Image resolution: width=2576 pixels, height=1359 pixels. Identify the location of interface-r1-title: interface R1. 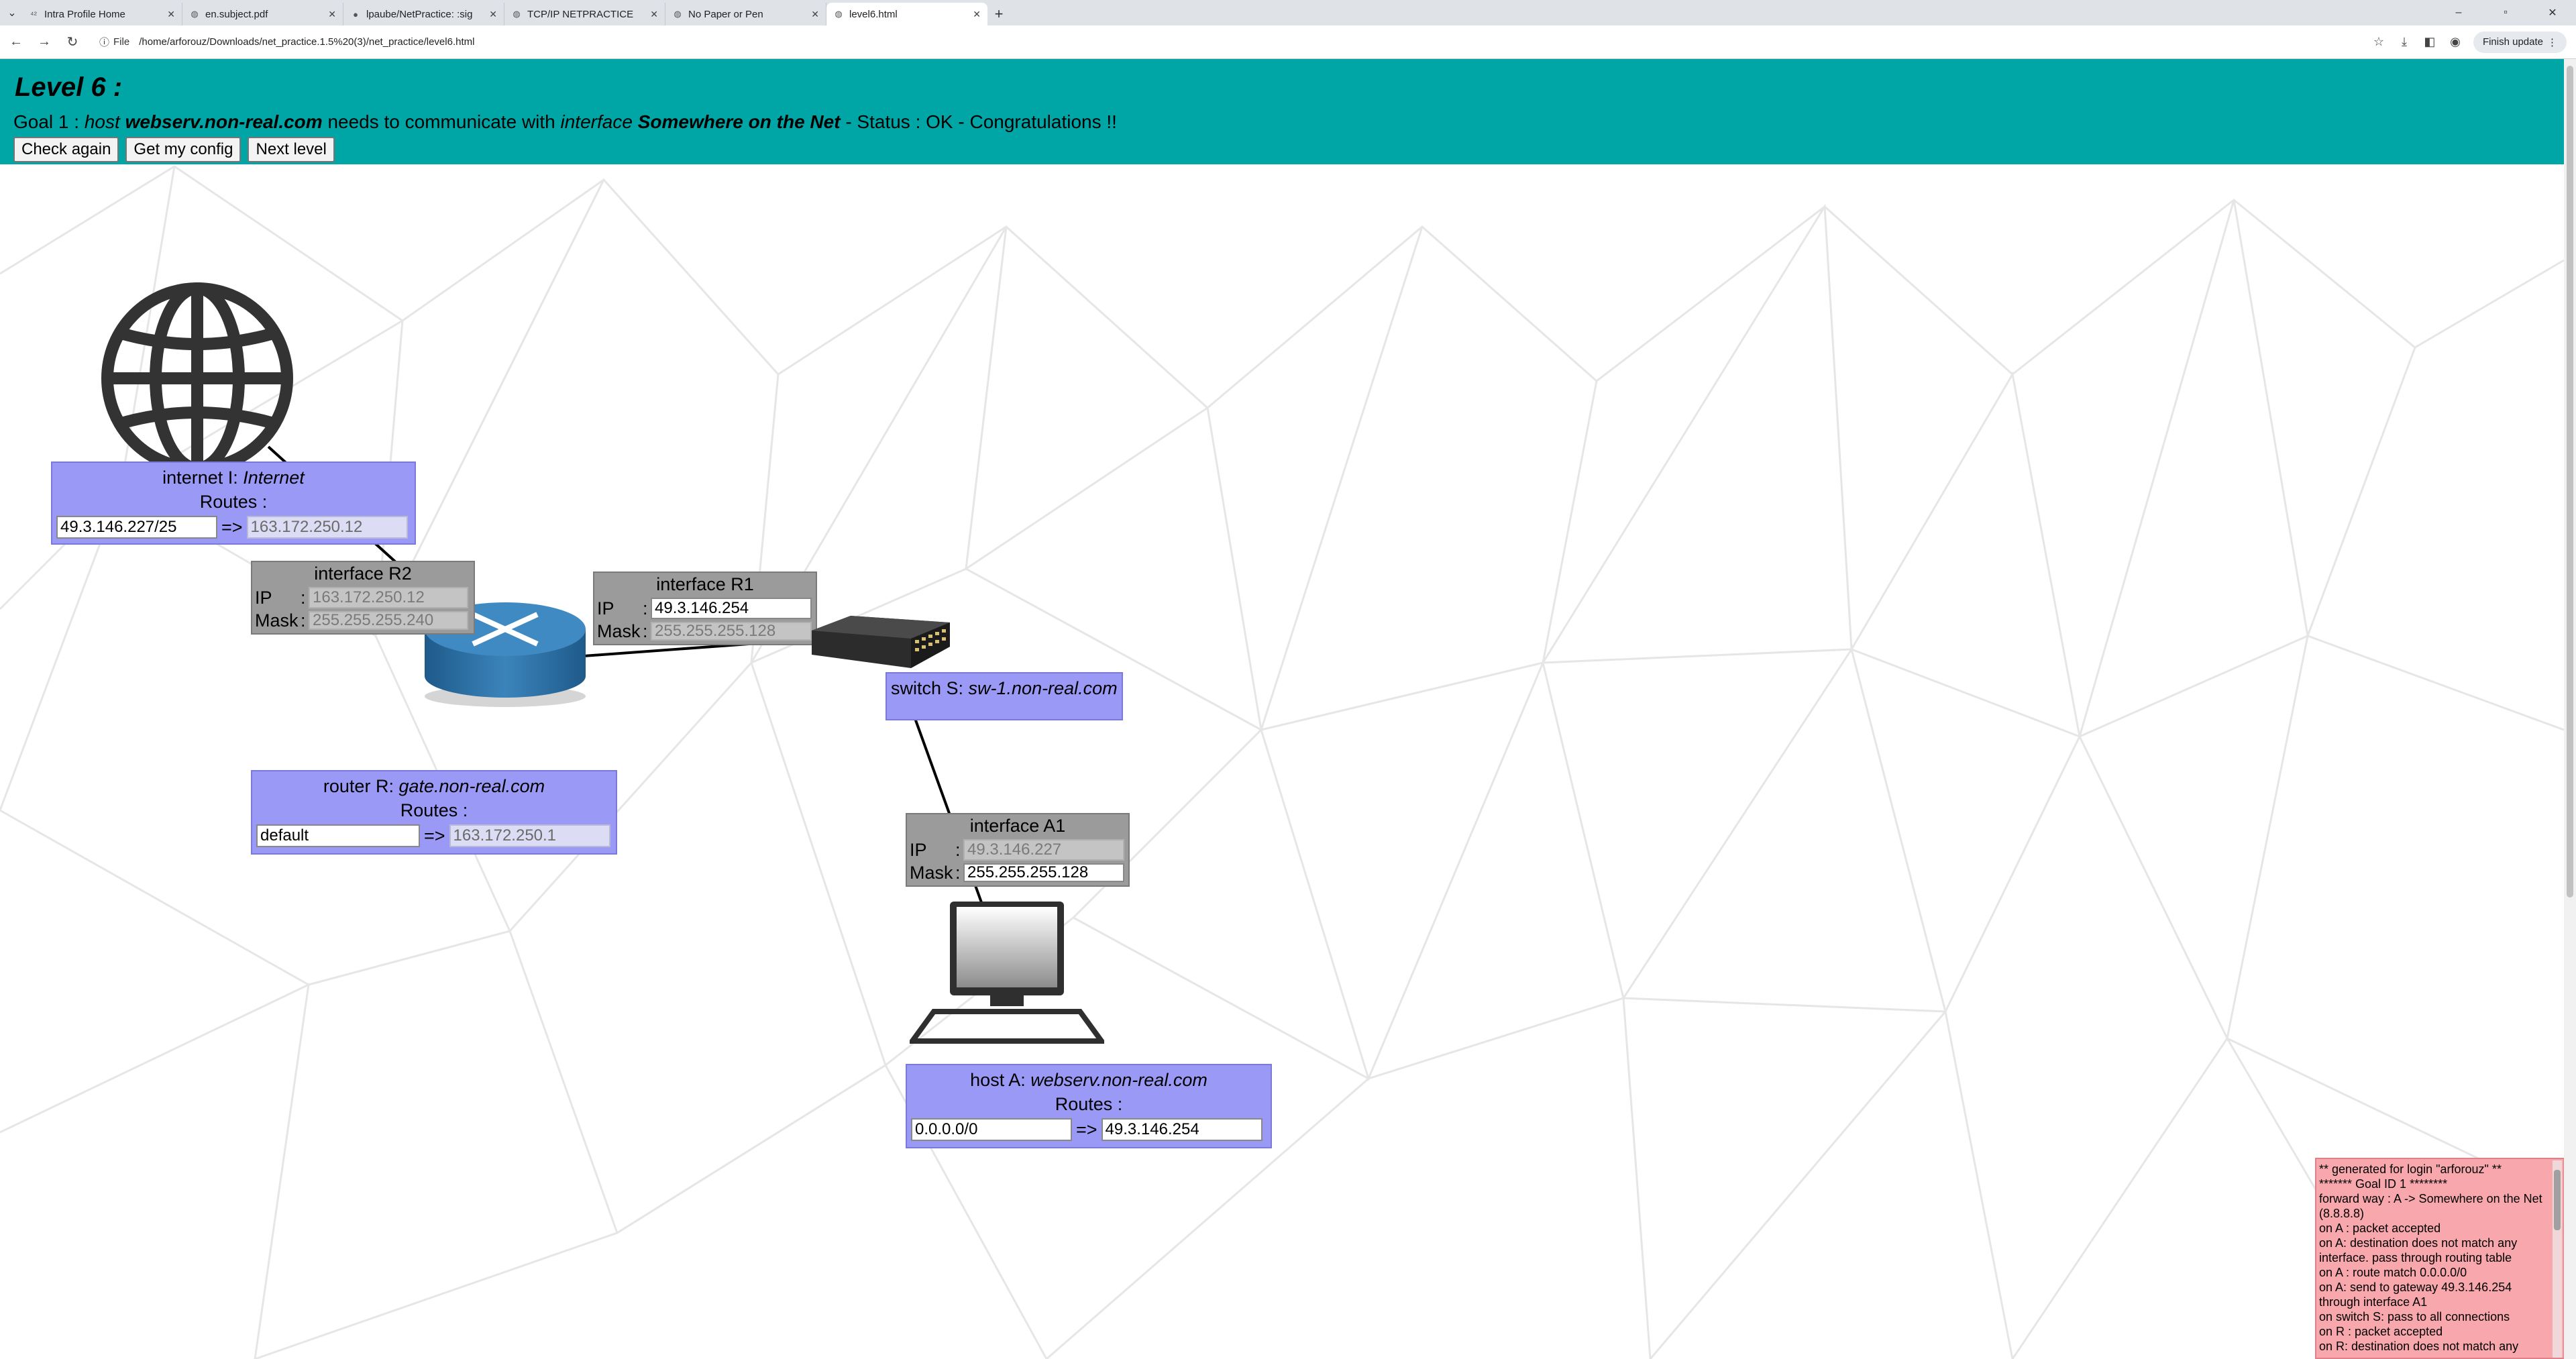
(705, 584).